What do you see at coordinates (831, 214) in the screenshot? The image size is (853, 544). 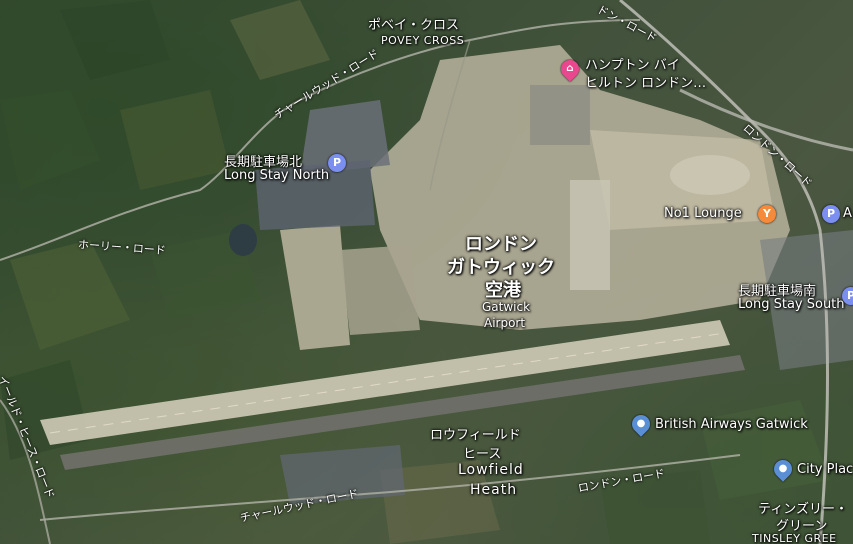 I see `parking-east-icon: P` at bounding box center [831, 214].